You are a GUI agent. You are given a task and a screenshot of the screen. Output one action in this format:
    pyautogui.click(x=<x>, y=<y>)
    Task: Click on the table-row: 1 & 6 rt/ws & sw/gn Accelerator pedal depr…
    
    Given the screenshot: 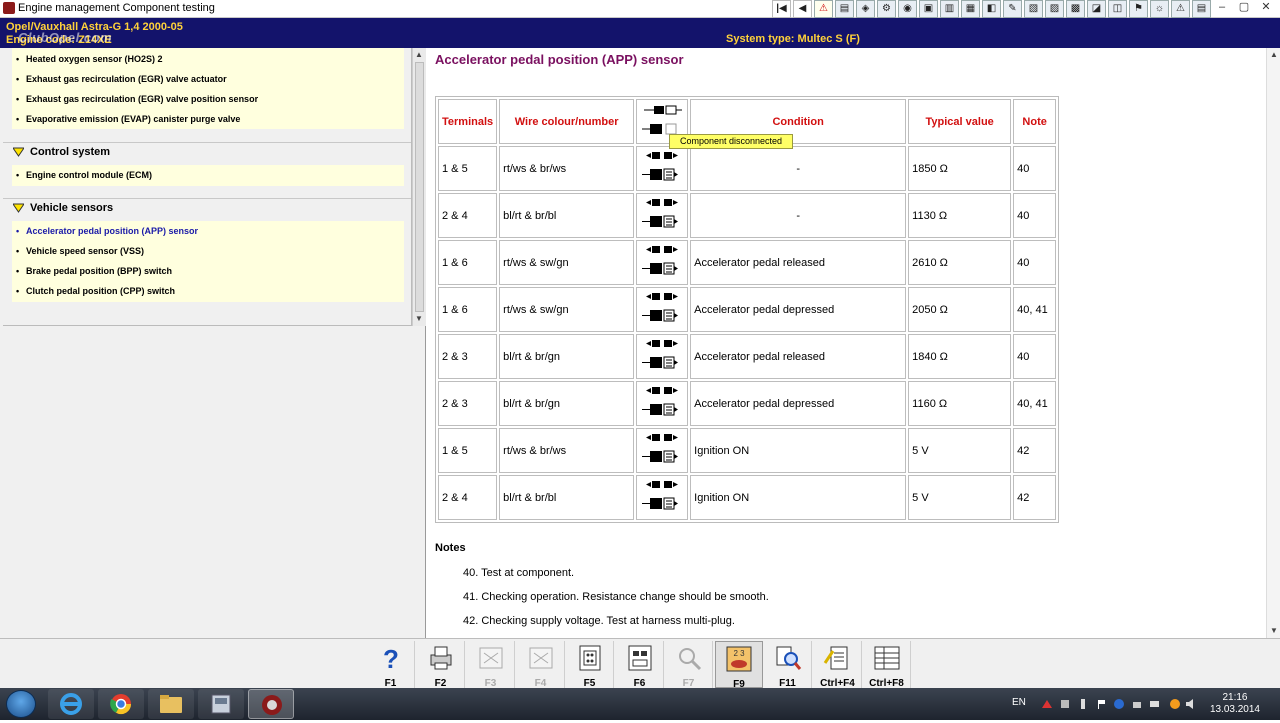 What is the action you would take?
    pyautogui.click(x=747, y=309)
    